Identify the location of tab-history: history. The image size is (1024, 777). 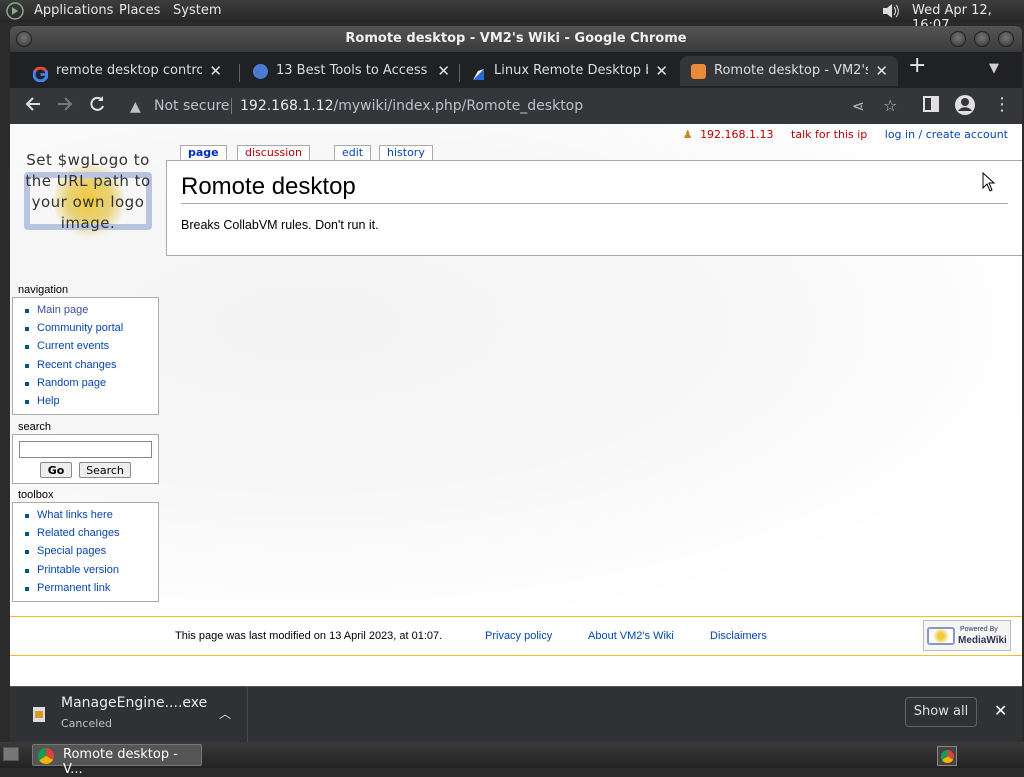
(406, 152).